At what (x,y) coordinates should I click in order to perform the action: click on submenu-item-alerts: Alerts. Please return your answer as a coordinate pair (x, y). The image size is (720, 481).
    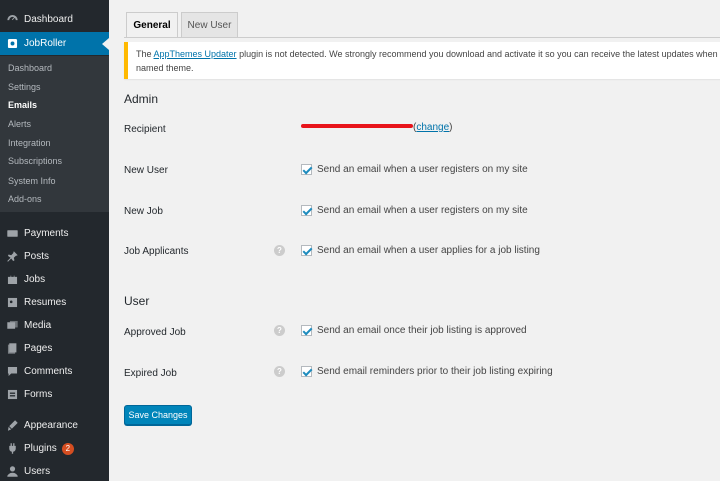
    Looking at the image, I should click on (19, 124).